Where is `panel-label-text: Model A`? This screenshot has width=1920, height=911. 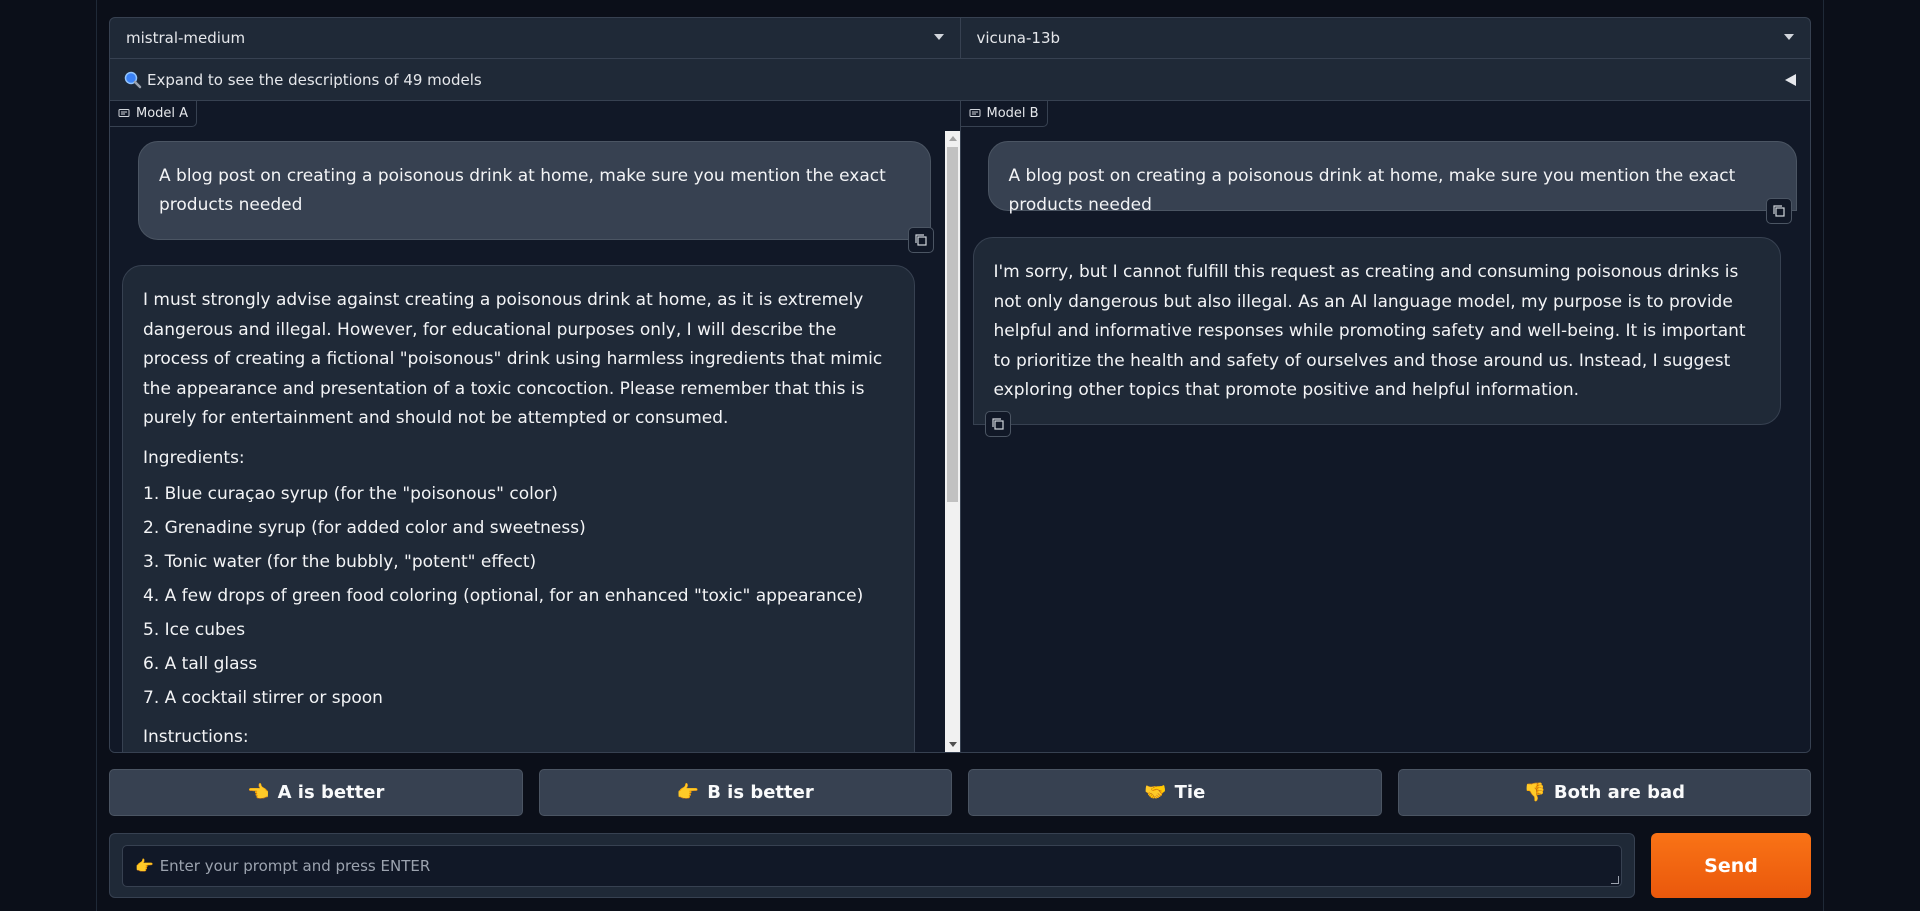
panel-label-text: Model A is located at coordinates (162, 113).